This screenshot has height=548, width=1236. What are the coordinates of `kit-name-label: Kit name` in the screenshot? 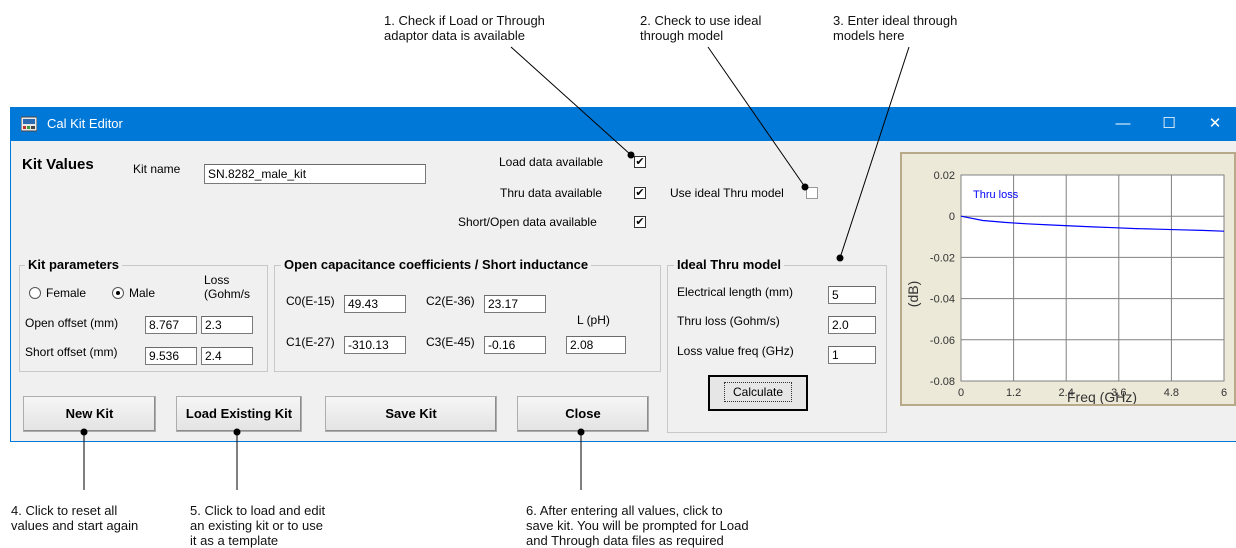 It's located at (157, 169).